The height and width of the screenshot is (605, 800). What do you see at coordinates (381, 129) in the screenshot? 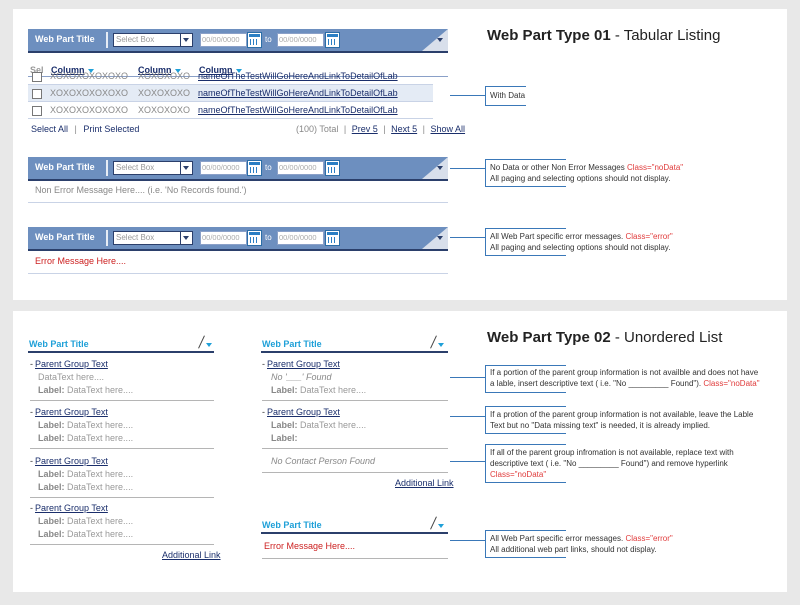
I see `table-footer-paging: (100) Total | Prev 5 | Next 5 | Show All` at bounding box center [381, 129].